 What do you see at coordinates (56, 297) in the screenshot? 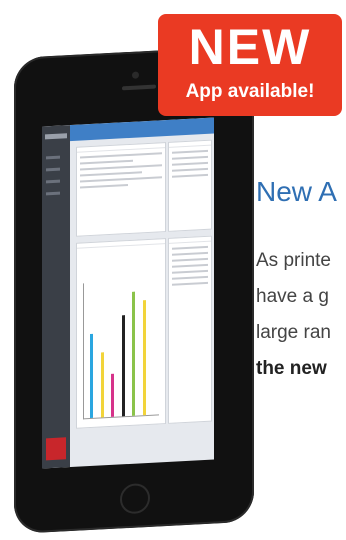
I see `app-sidebar` at bounding box center [56, 297].